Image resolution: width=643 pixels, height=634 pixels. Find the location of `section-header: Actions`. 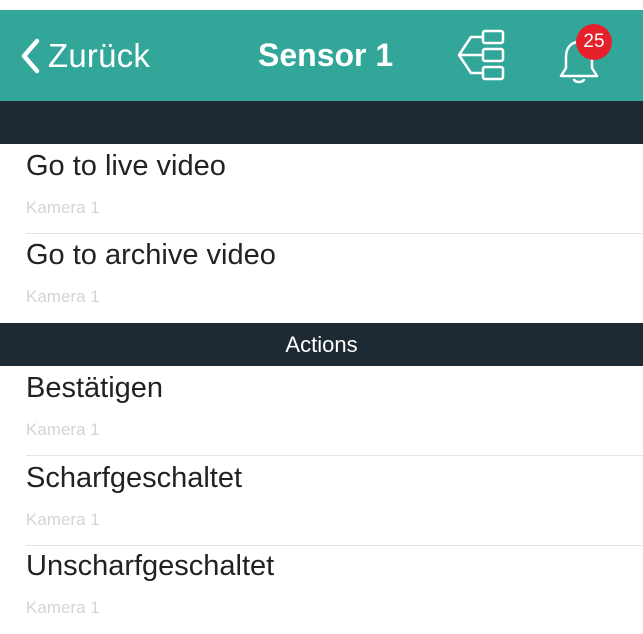

section-header: Actions is located at coordinates (321, 344).